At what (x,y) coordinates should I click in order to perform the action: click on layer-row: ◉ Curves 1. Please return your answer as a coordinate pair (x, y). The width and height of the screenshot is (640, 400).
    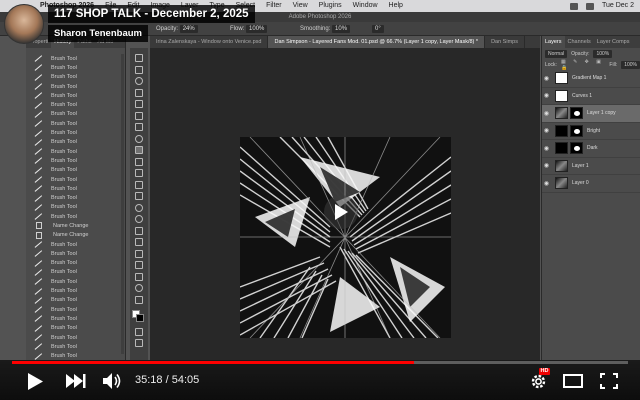
    Looking at the image, I should click on (591, 96).